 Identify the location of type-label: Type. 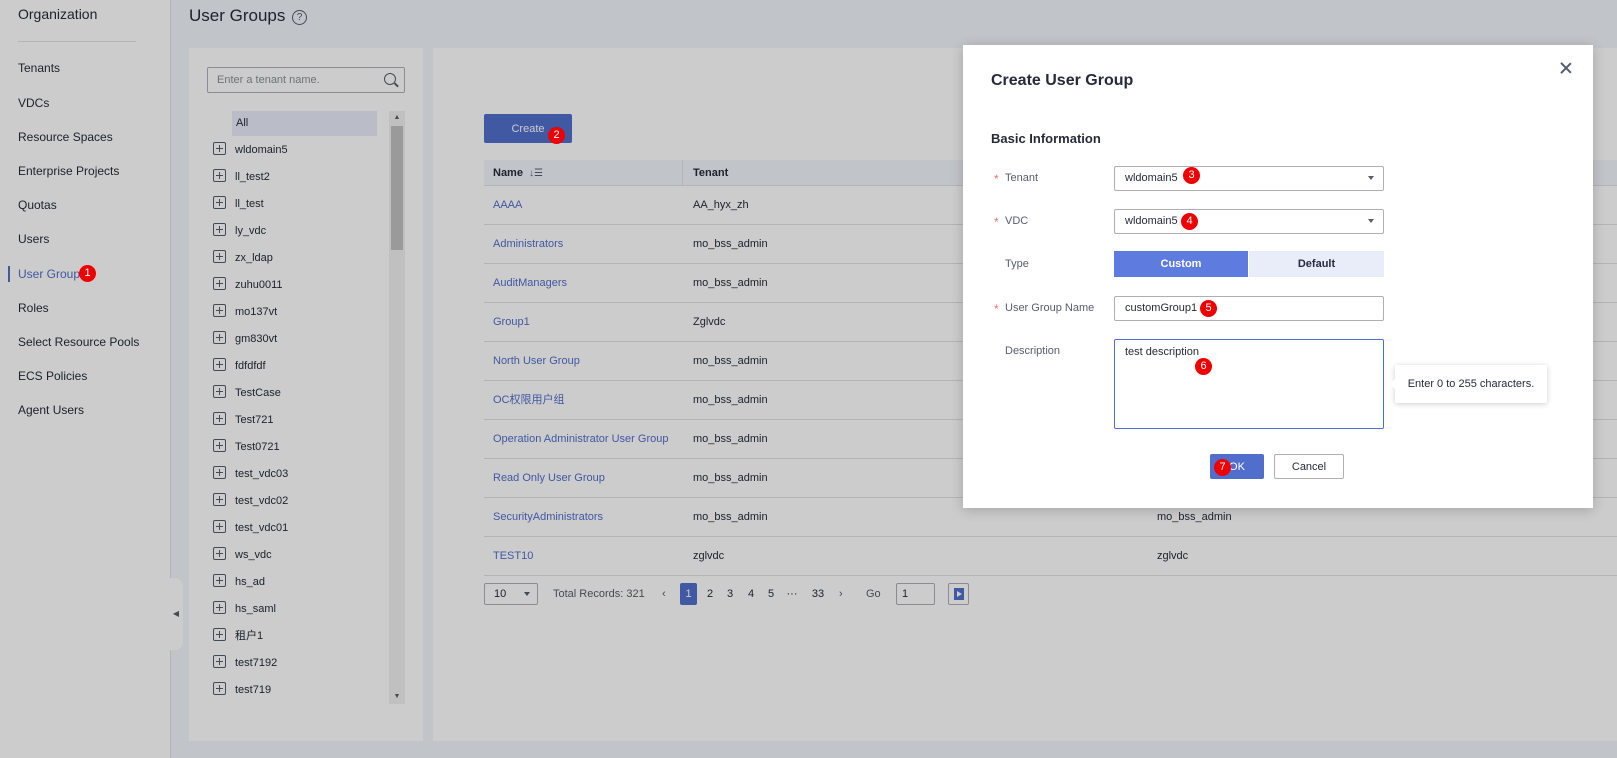
(1017, 264).